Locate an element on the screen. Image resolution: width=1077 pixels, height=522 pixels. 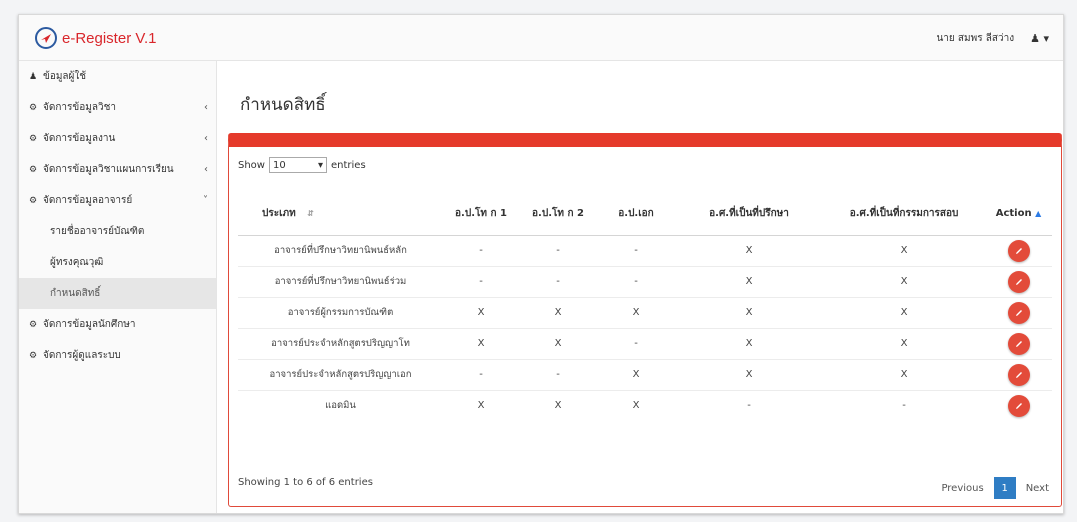
page-length-select: 10 ▾ is located at coordinates (297, 165).